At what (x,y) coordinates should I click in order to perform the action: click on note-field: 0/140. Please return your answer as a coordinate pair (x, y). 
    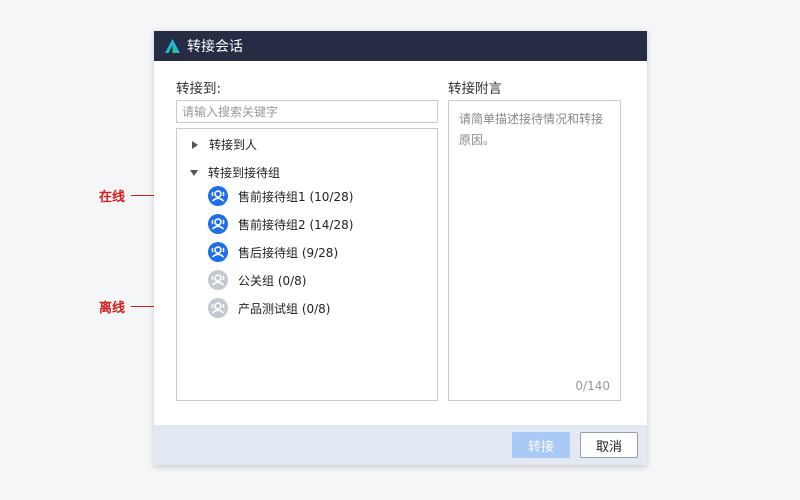
    Looking at the image, I should click on (534, 250).